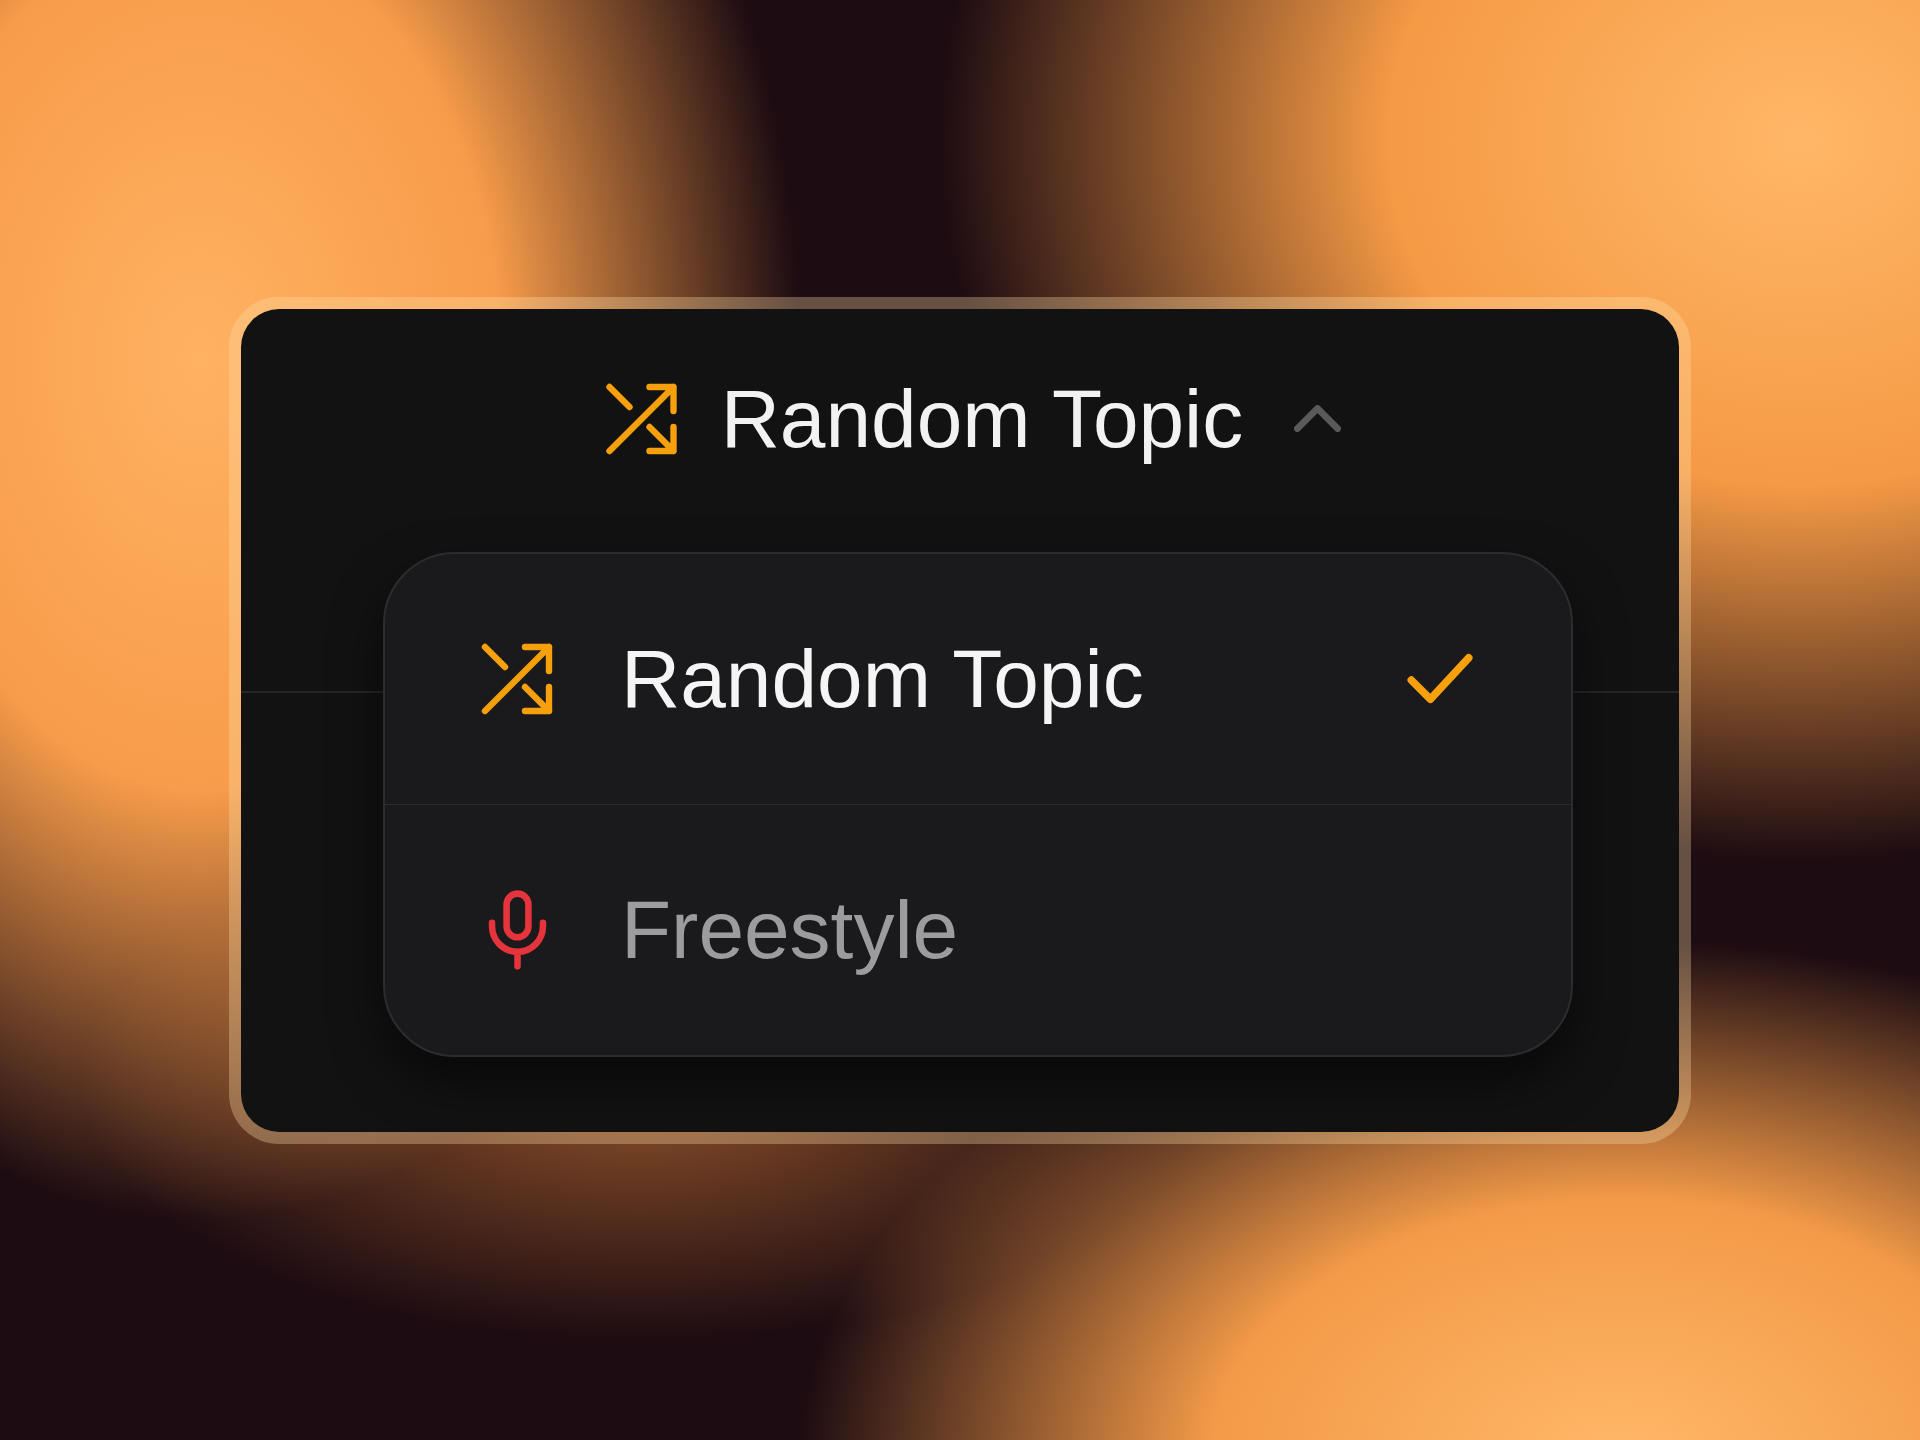 The width and height of the screenshot is (1920, 1440). What do you see at coordinates (978, 678) in the screenshot?
I see `menu-item: Random Topic` at bounding box center [978, 678].